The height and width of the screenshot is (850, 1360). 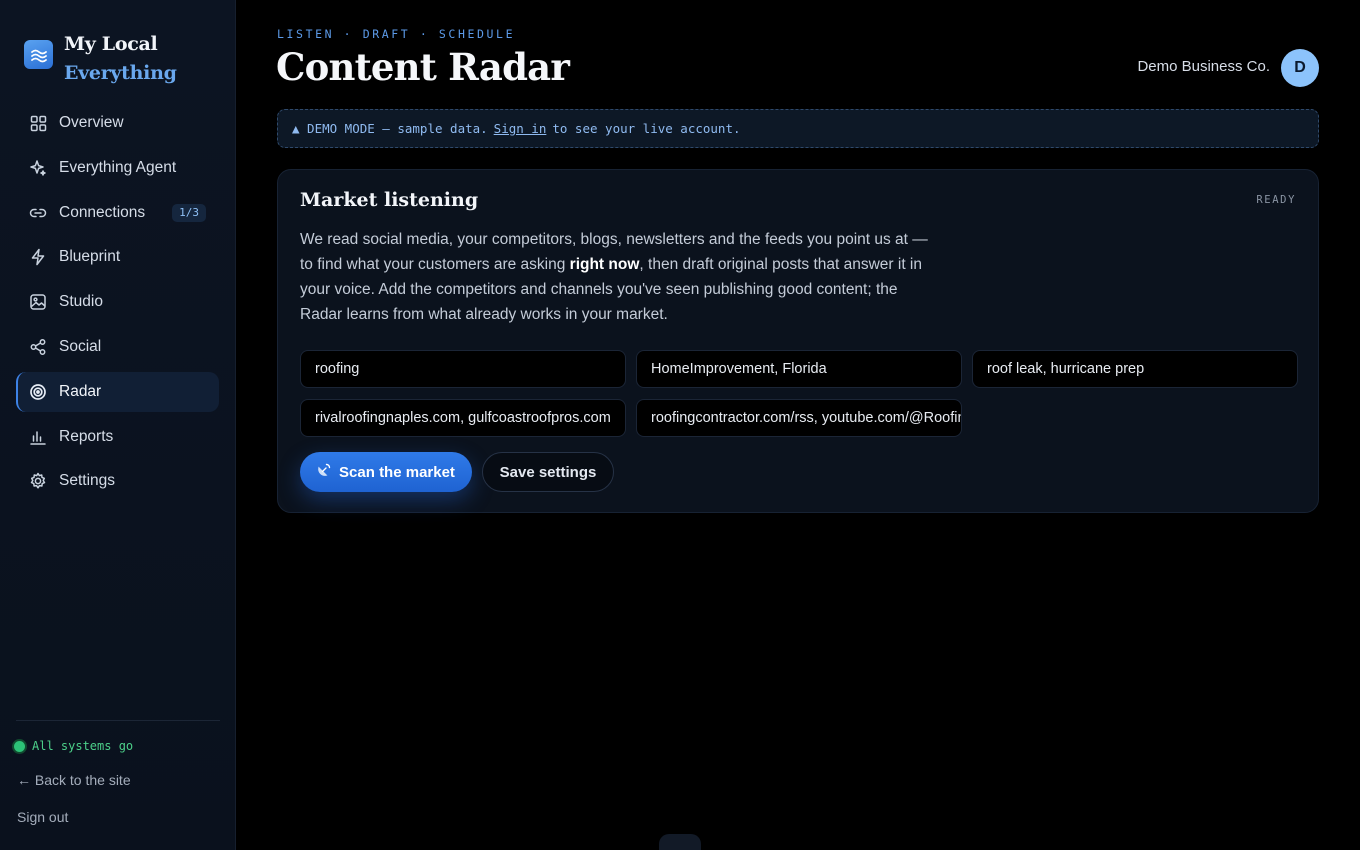 What do you see at coordinates (120, 73) in the screenshot?
I see `brand-name-line2: Everything` at bounding box center [120, 73].